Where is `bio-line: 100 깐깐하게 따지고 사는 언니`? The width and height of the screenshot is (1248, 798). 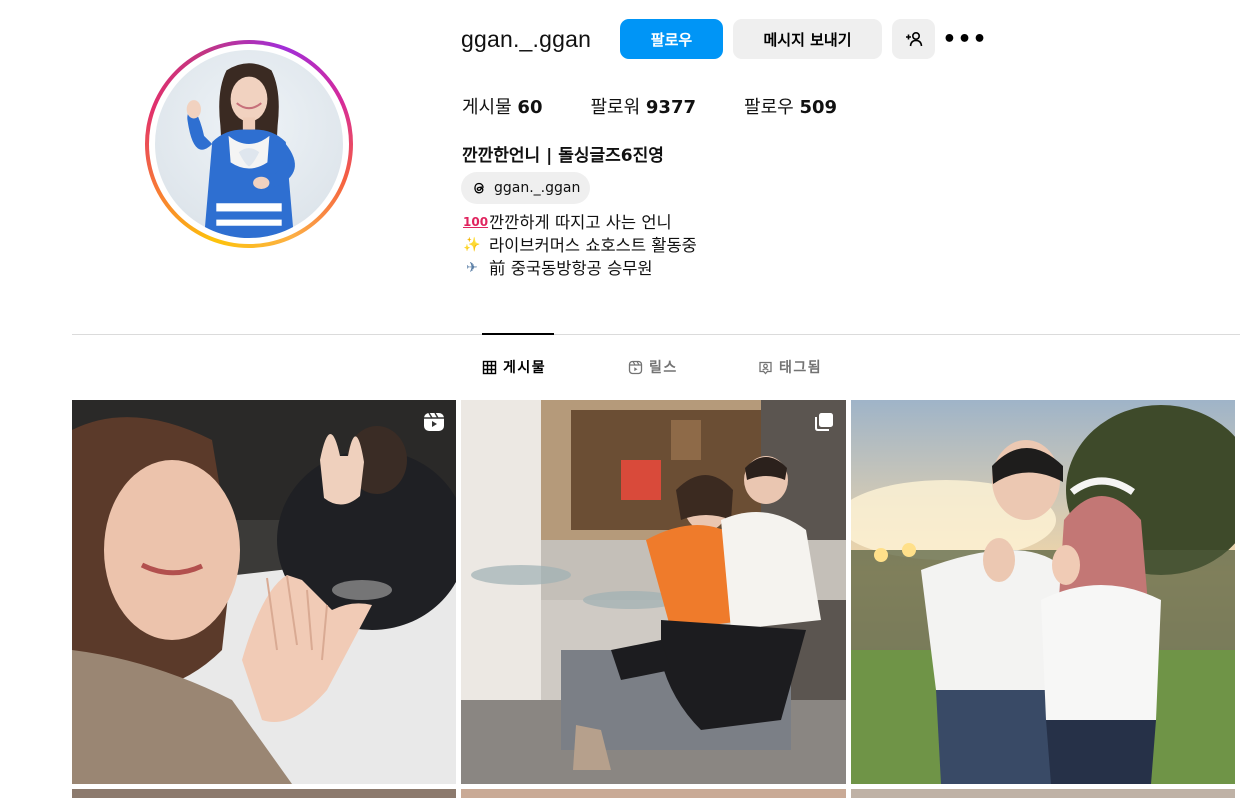 bio-line: 100 깐깐하게 따지고 사는 언니 is located at coordinates (580, 222).